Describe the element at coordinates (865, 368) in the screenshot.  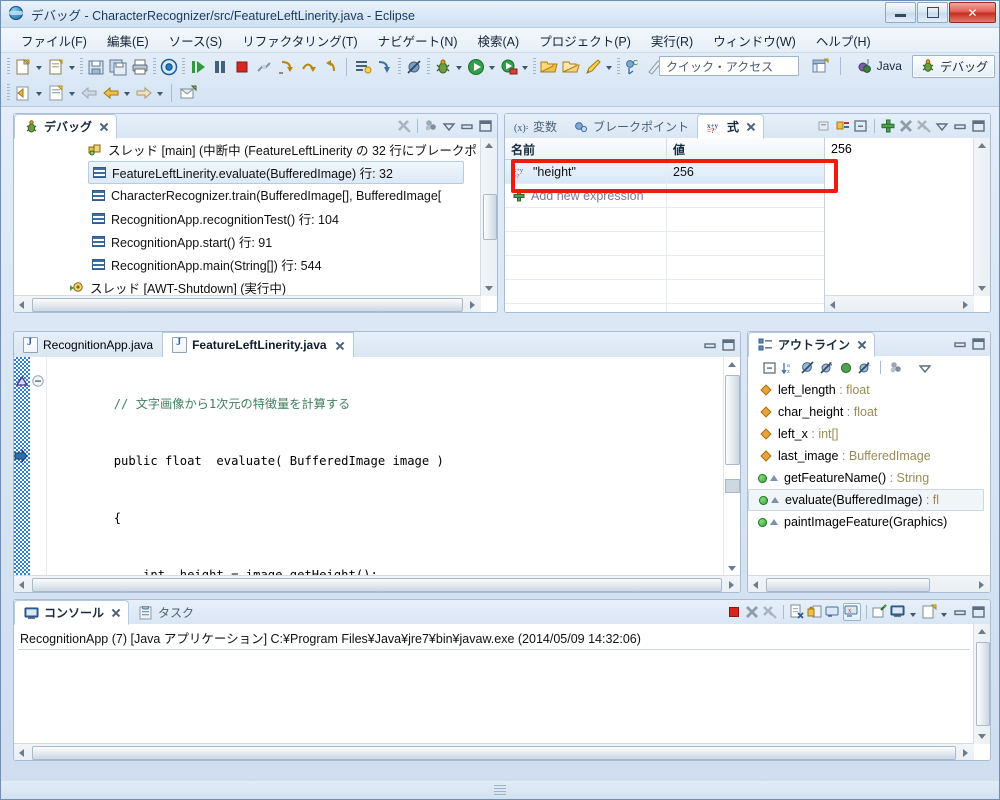
I see `hide-local-icon: L` at that location.